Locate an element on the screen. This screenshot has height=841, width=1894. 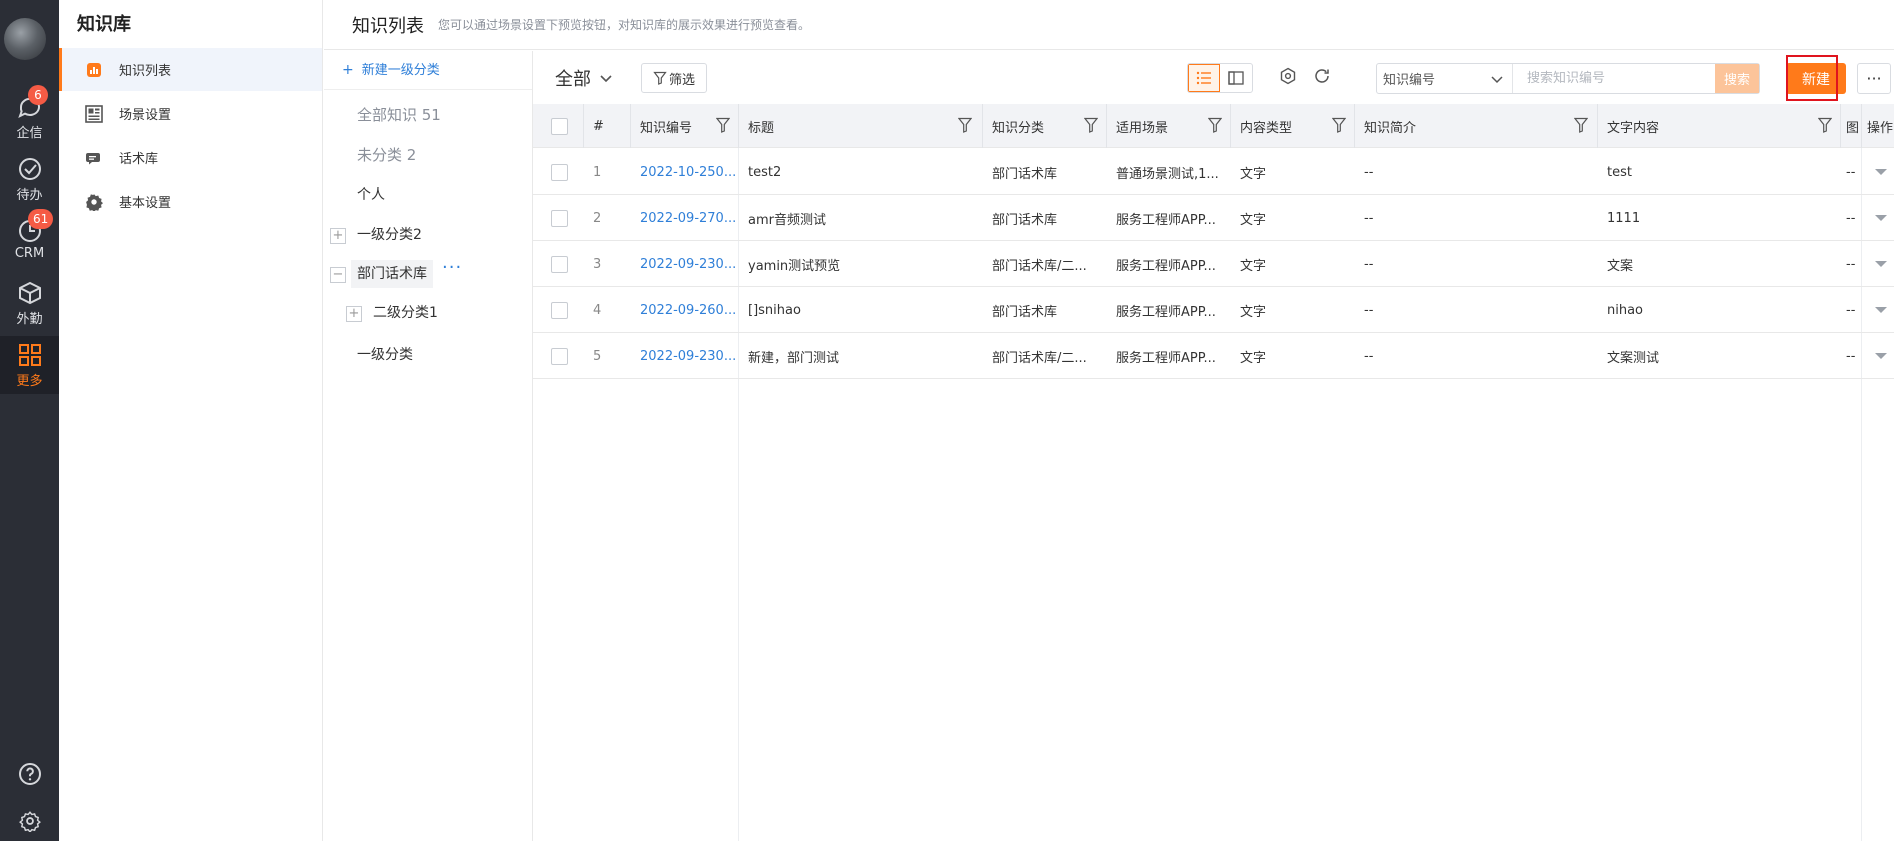
tree-item-category: 一级分类2 is located at coordinates (389, 235).